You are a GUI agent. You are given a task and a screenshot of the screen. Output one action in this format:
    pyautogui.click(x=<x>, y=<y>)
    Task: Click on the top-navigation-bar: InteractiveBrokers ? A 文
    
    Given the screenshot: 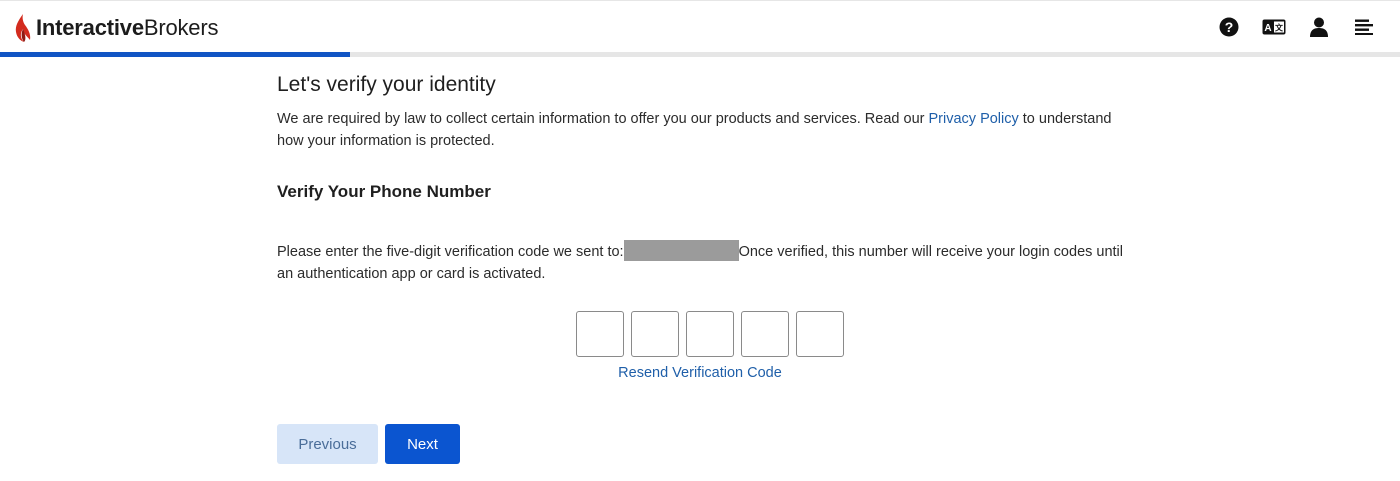 What is the action you would take?
    pyautogui.click(x=700, y=26)
    